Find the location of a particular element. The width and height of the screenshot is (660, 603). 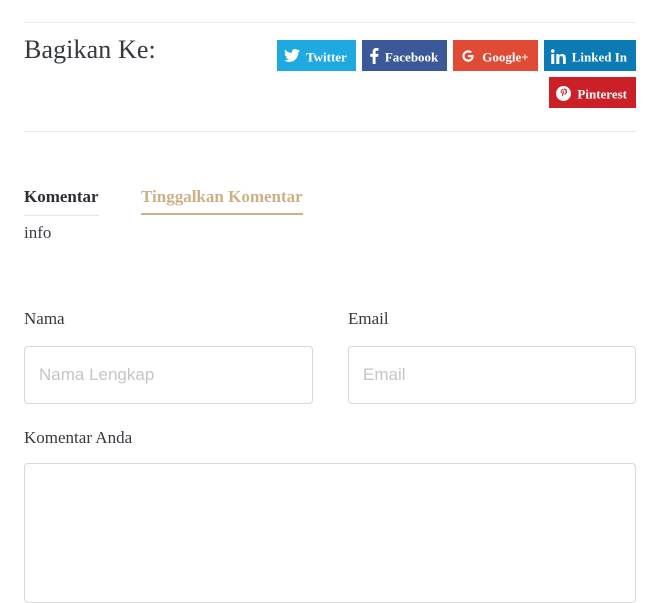

share-button-pinterest-label: Pinterest is located at coordinates (602, 94).